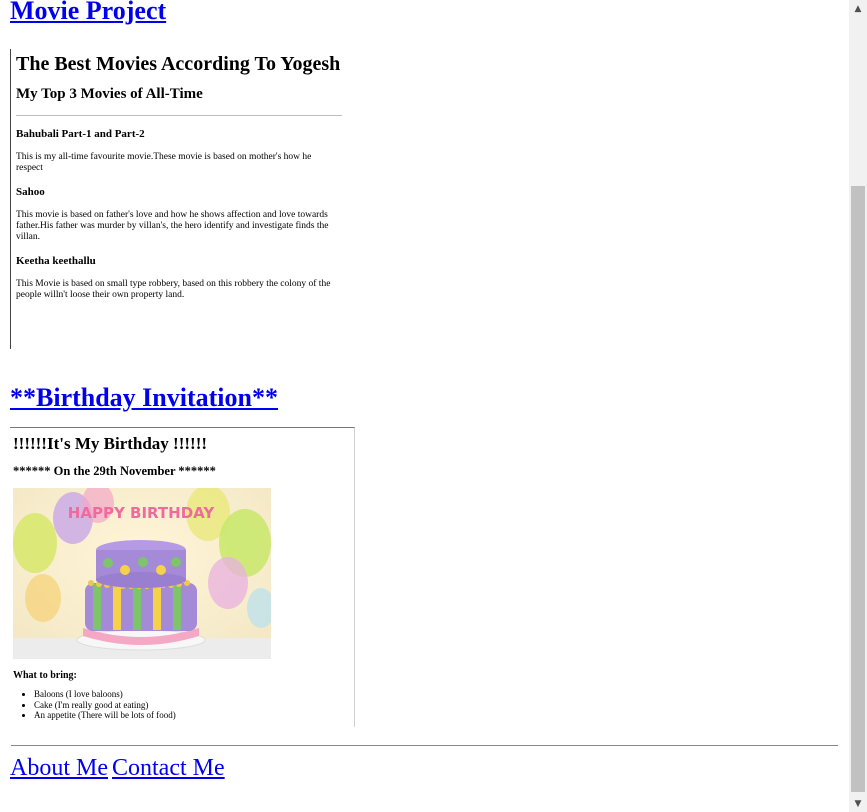 The height and width of the screenshot is (812, 867). I want to click on bring-item-2: Cake (I'm really good at eating), so click(194, 705).